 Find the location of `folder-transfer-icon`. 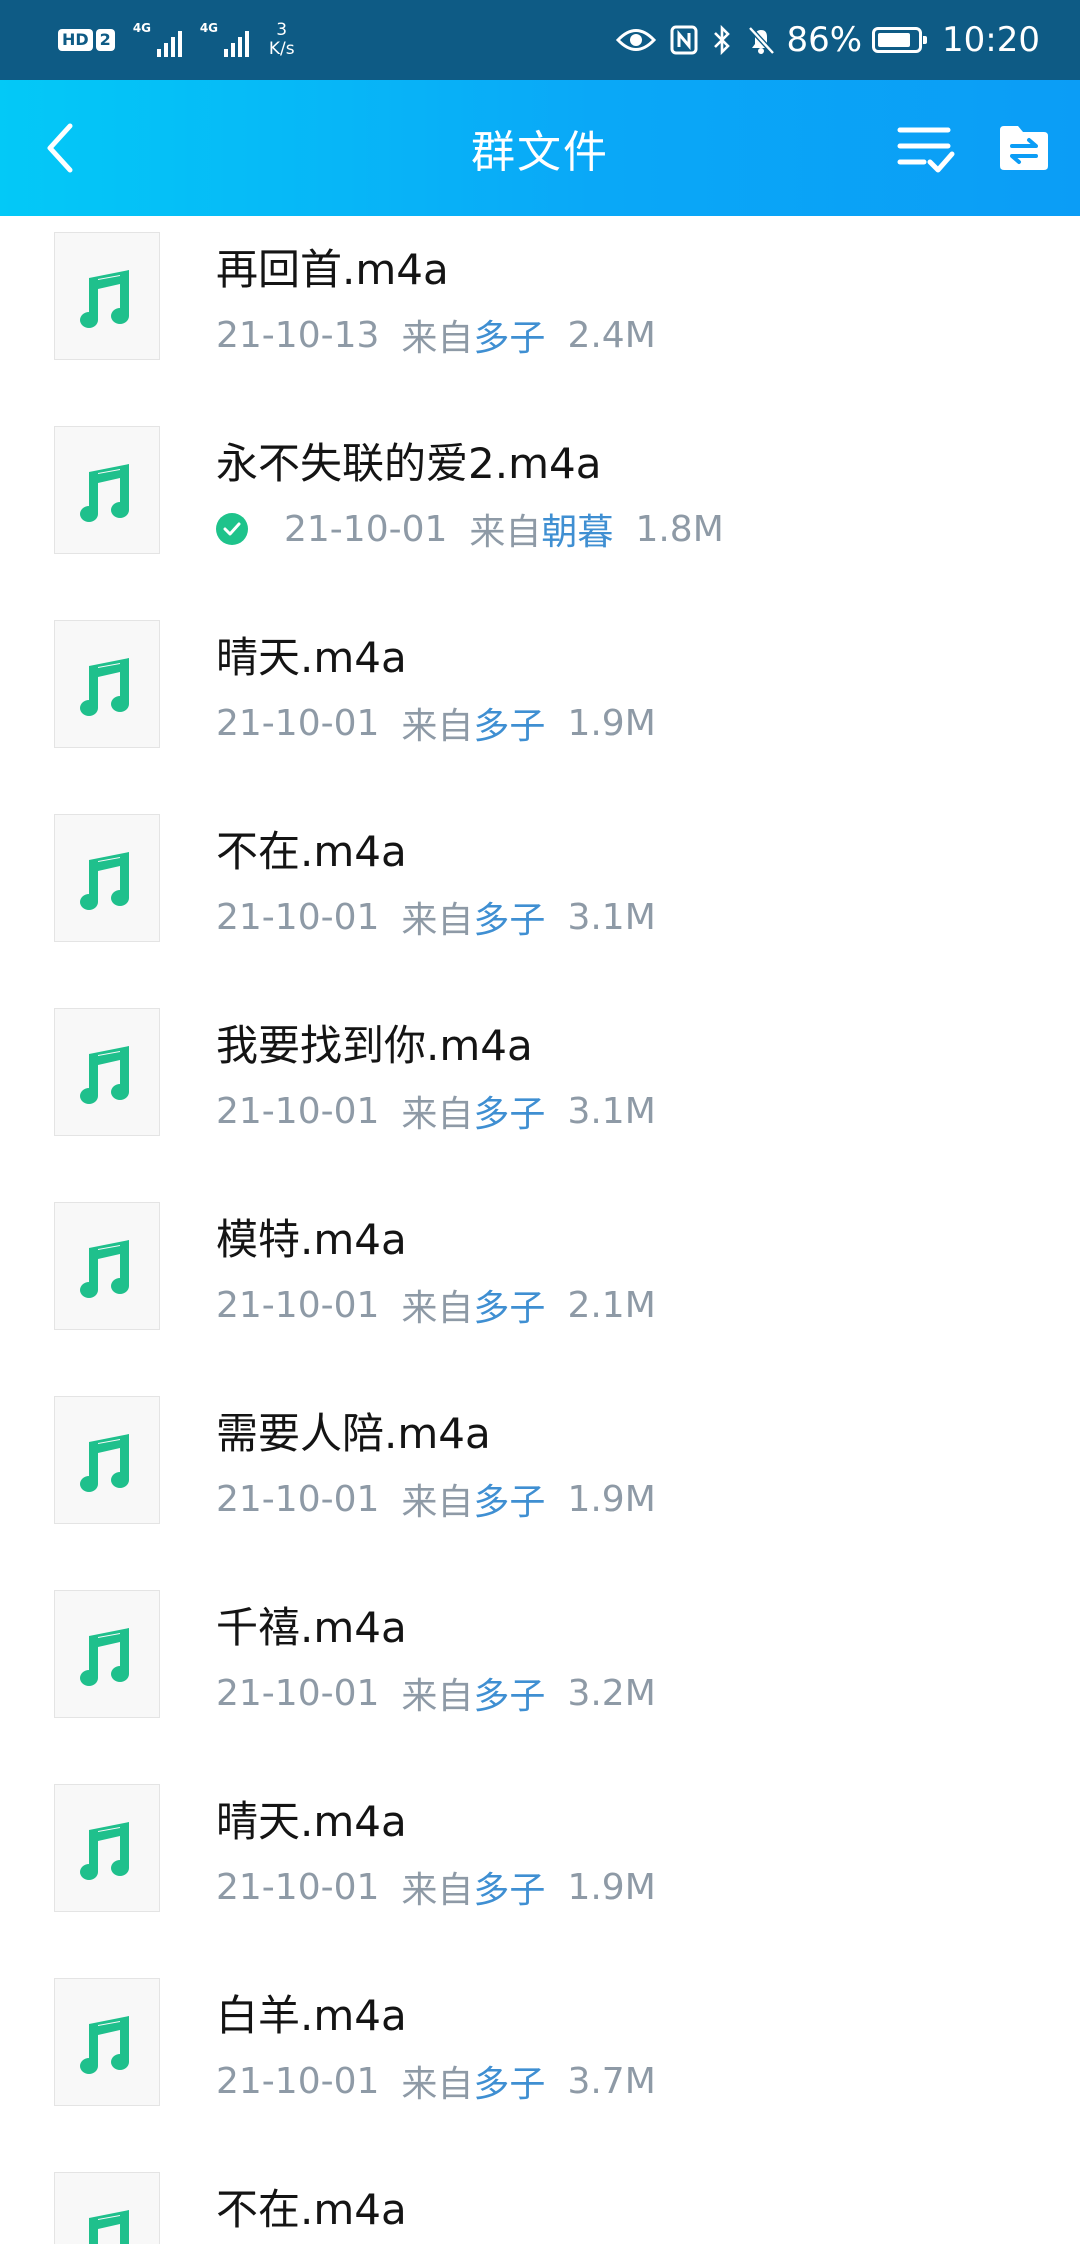

folder-transfer-icon is located at coordinates (1024, 148).